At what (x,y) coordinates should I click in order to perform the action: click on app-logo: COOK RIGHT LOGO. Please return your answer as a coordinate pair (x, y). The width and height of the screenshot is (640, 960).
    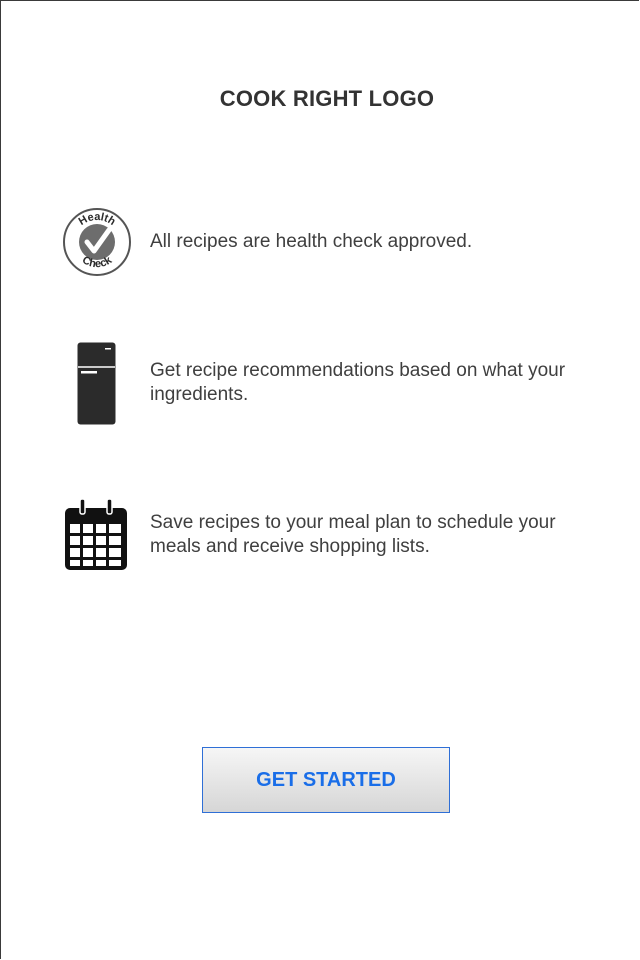
    Looking at the image, I should click on (327, 98).